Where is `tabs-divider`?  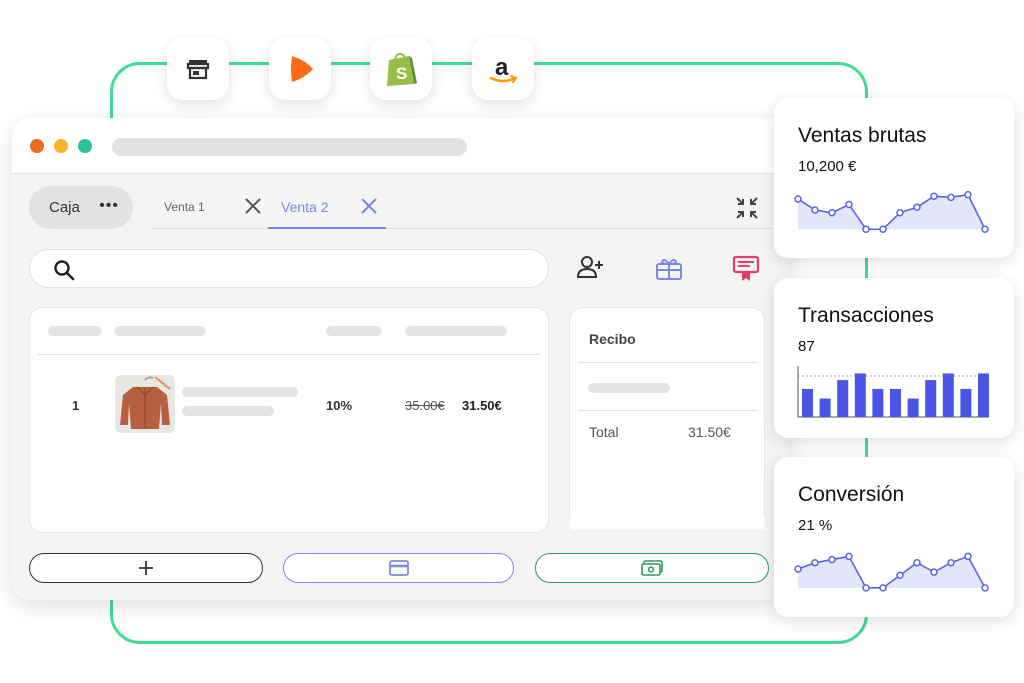
tabs-divider is located at coordinates (462, 228).